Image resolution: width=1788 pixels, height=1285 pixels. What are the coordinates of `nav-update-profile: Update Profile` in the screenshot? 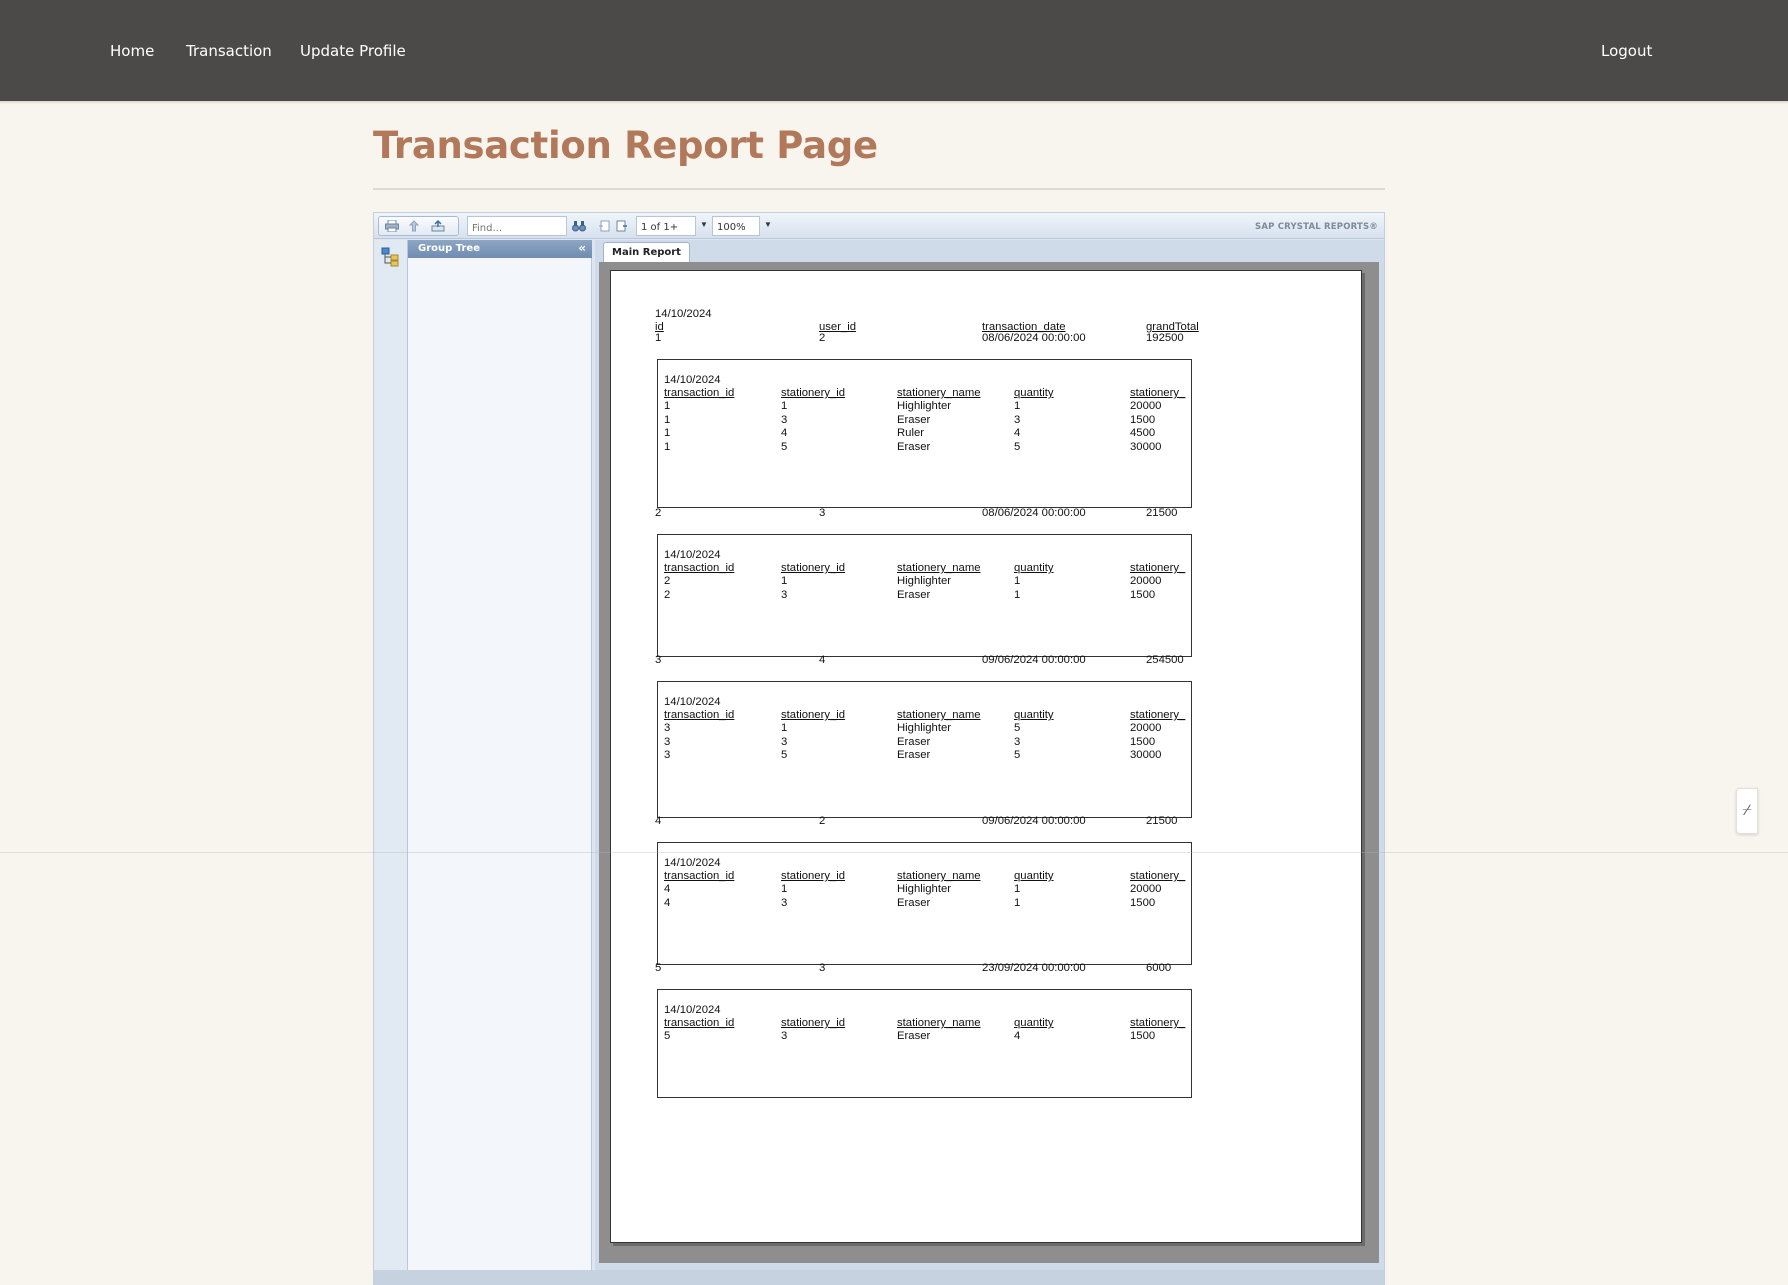 It's located at (353, 51).